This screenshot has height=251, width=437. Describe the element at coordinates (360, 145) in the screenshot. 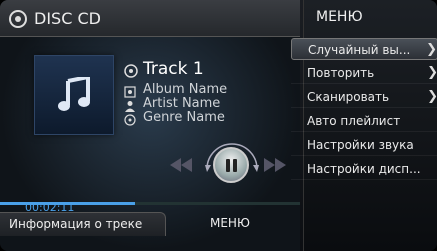

I see `menu-item-label: Настройки звука` at that location.